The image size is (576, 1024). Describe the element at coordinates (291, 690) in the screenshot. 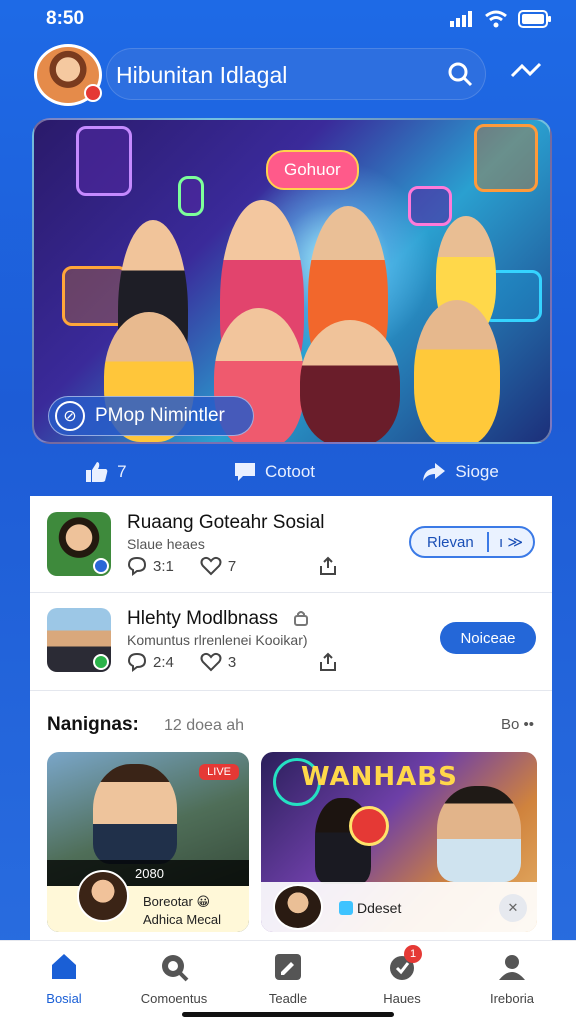

I see `divider` at that location.